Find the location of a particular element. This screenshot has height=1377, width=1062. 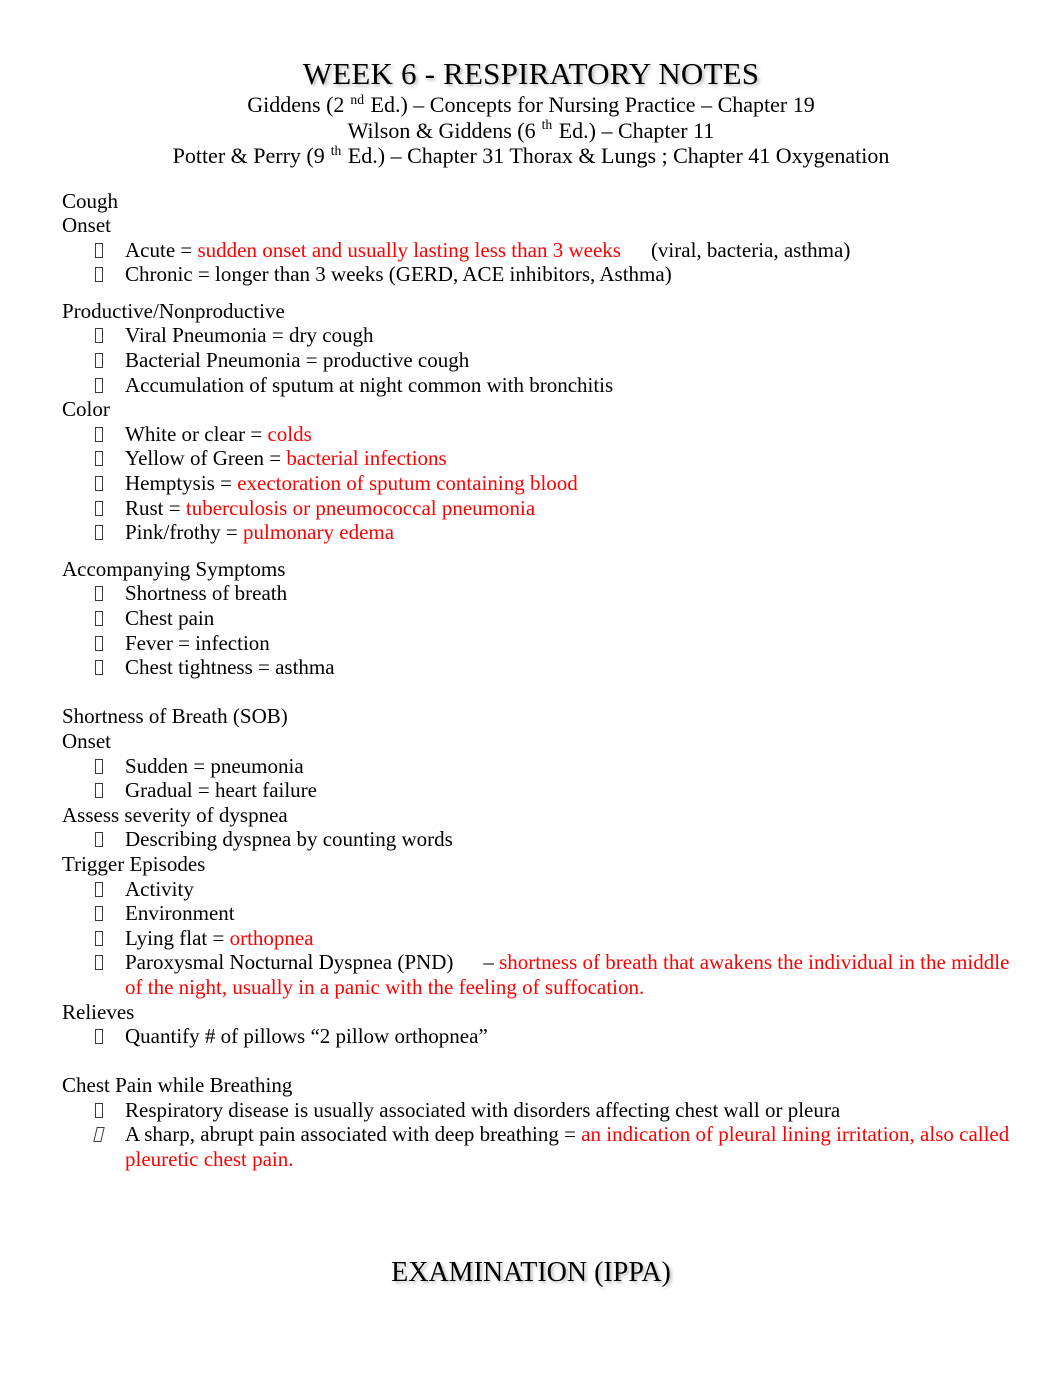

section-heading-cough: Cough is located at coordinates (90, 200).